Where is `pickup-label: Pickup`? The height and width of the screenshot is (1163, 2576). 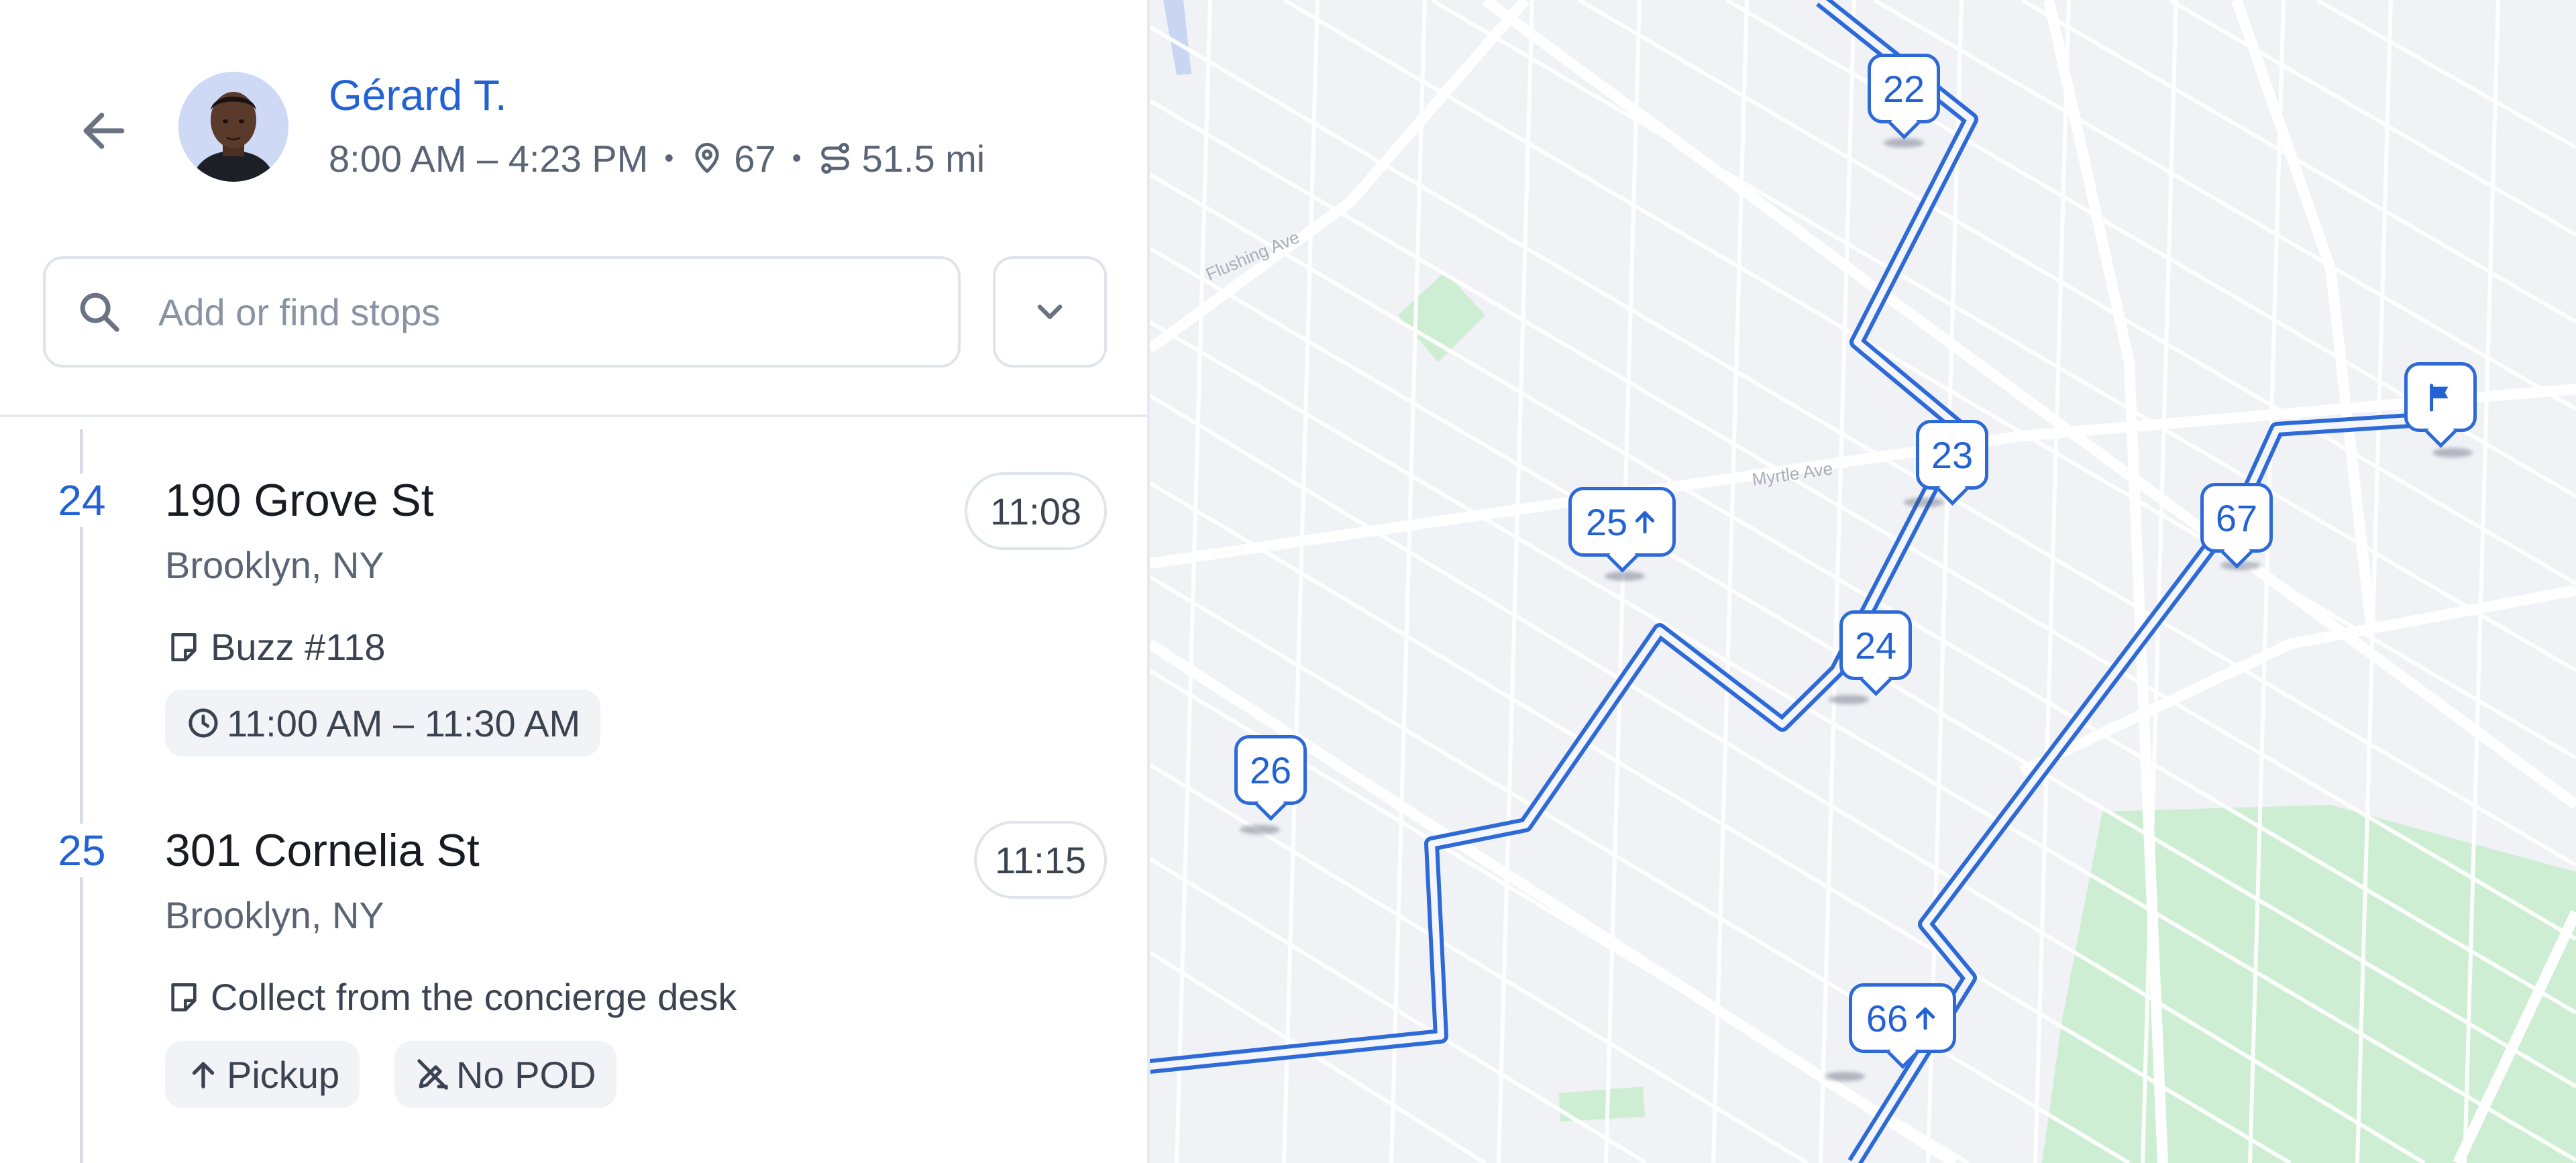 pickup-label: Pickup is located at coordinates (283, 1074).